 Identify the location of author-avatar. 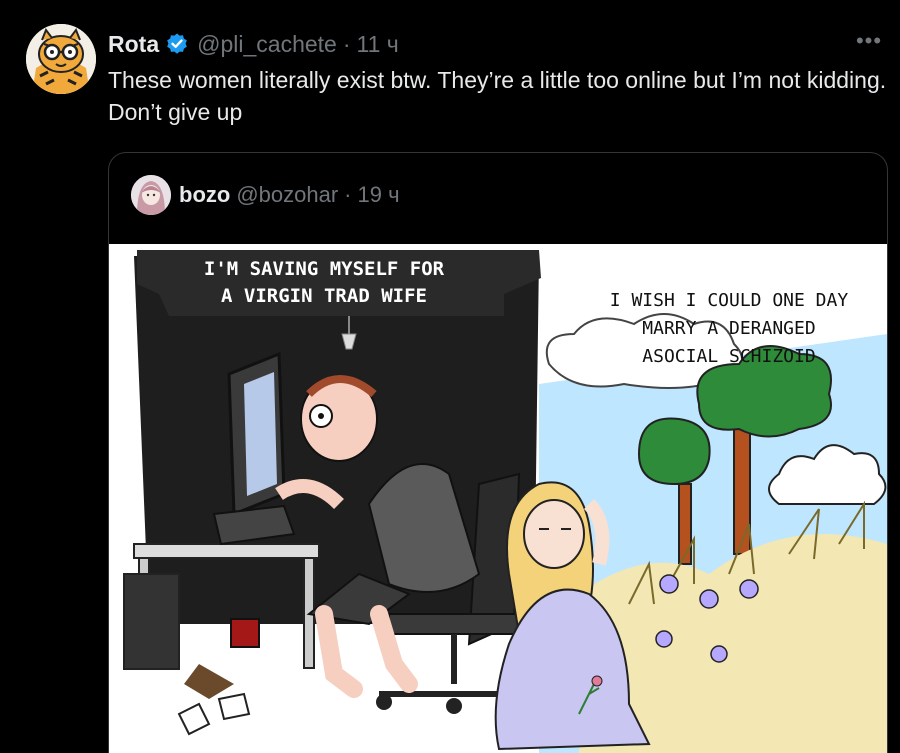
(61, 59).